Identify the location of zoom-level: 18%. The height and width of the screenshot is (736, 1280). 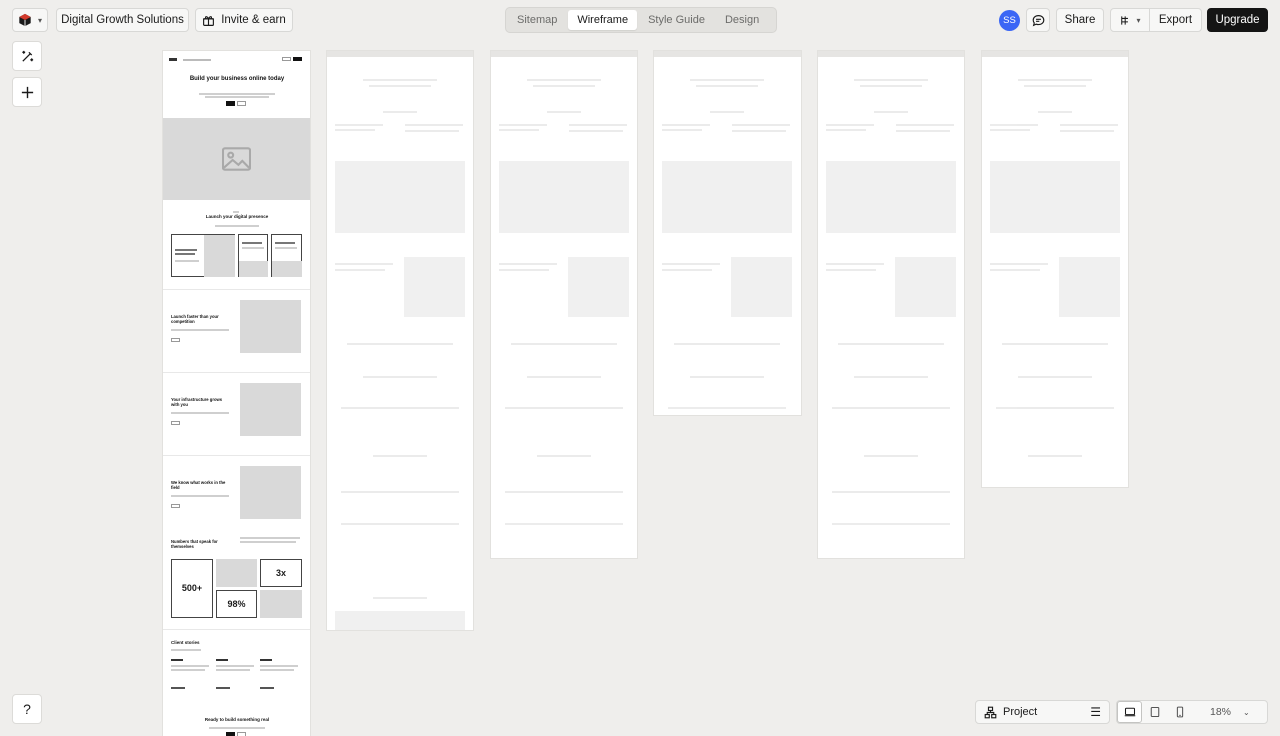
(1221, 712).